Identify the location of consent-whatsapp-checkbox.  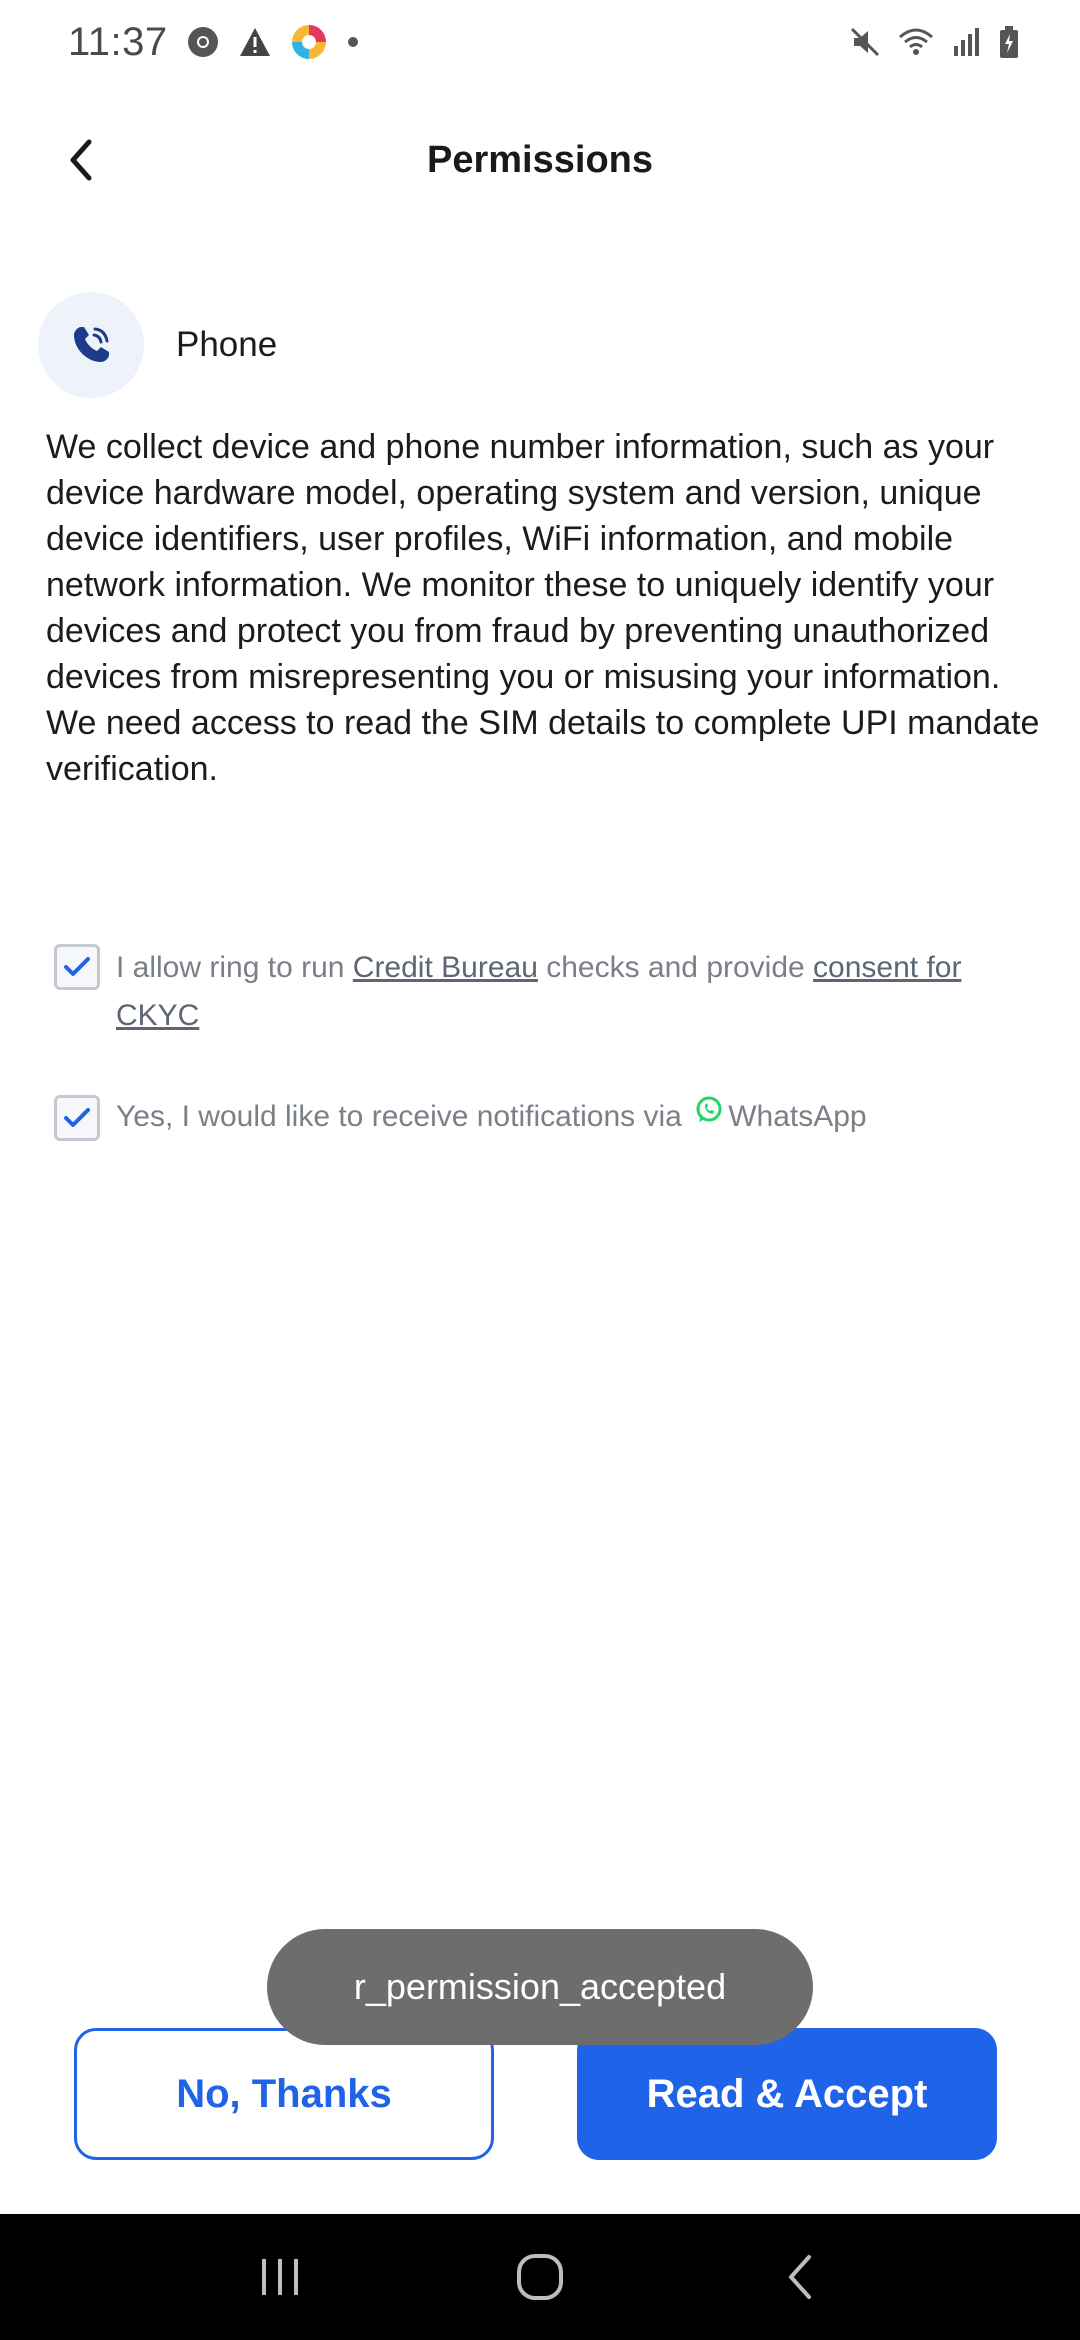
(77, 1118).